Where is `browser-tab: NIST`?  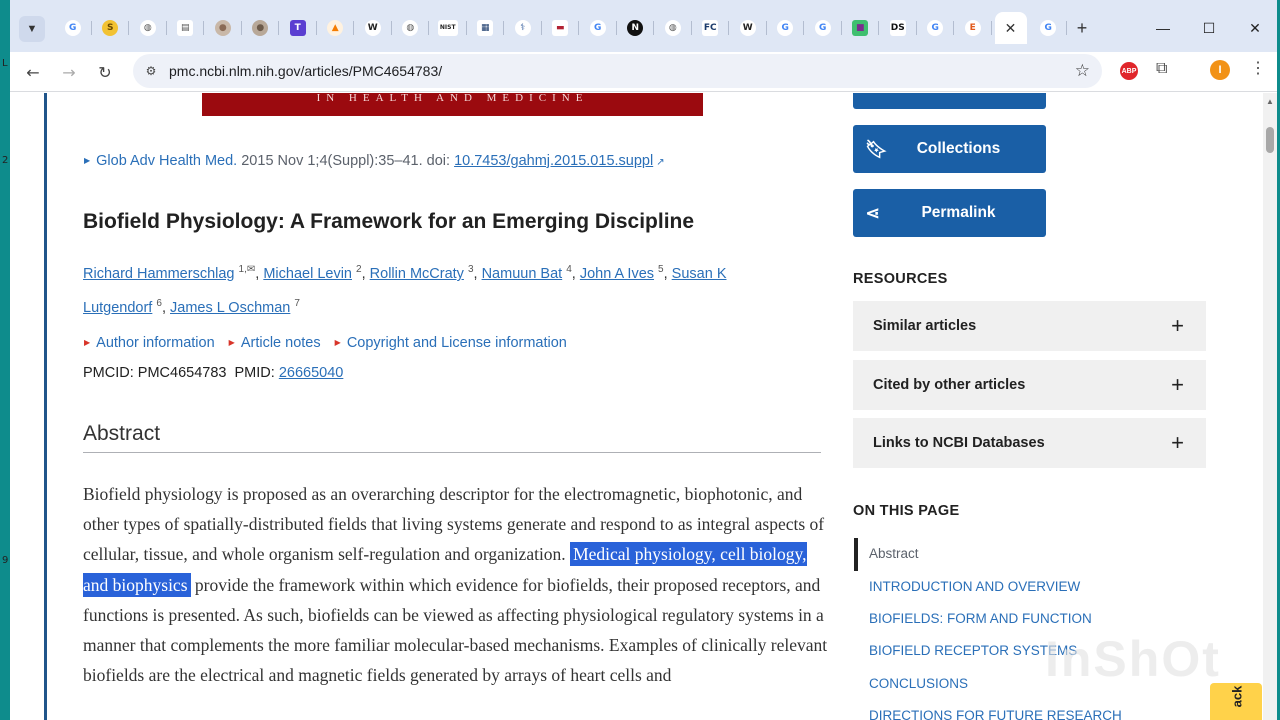
browser-tab: NIST is located at coordinates (448, 28).